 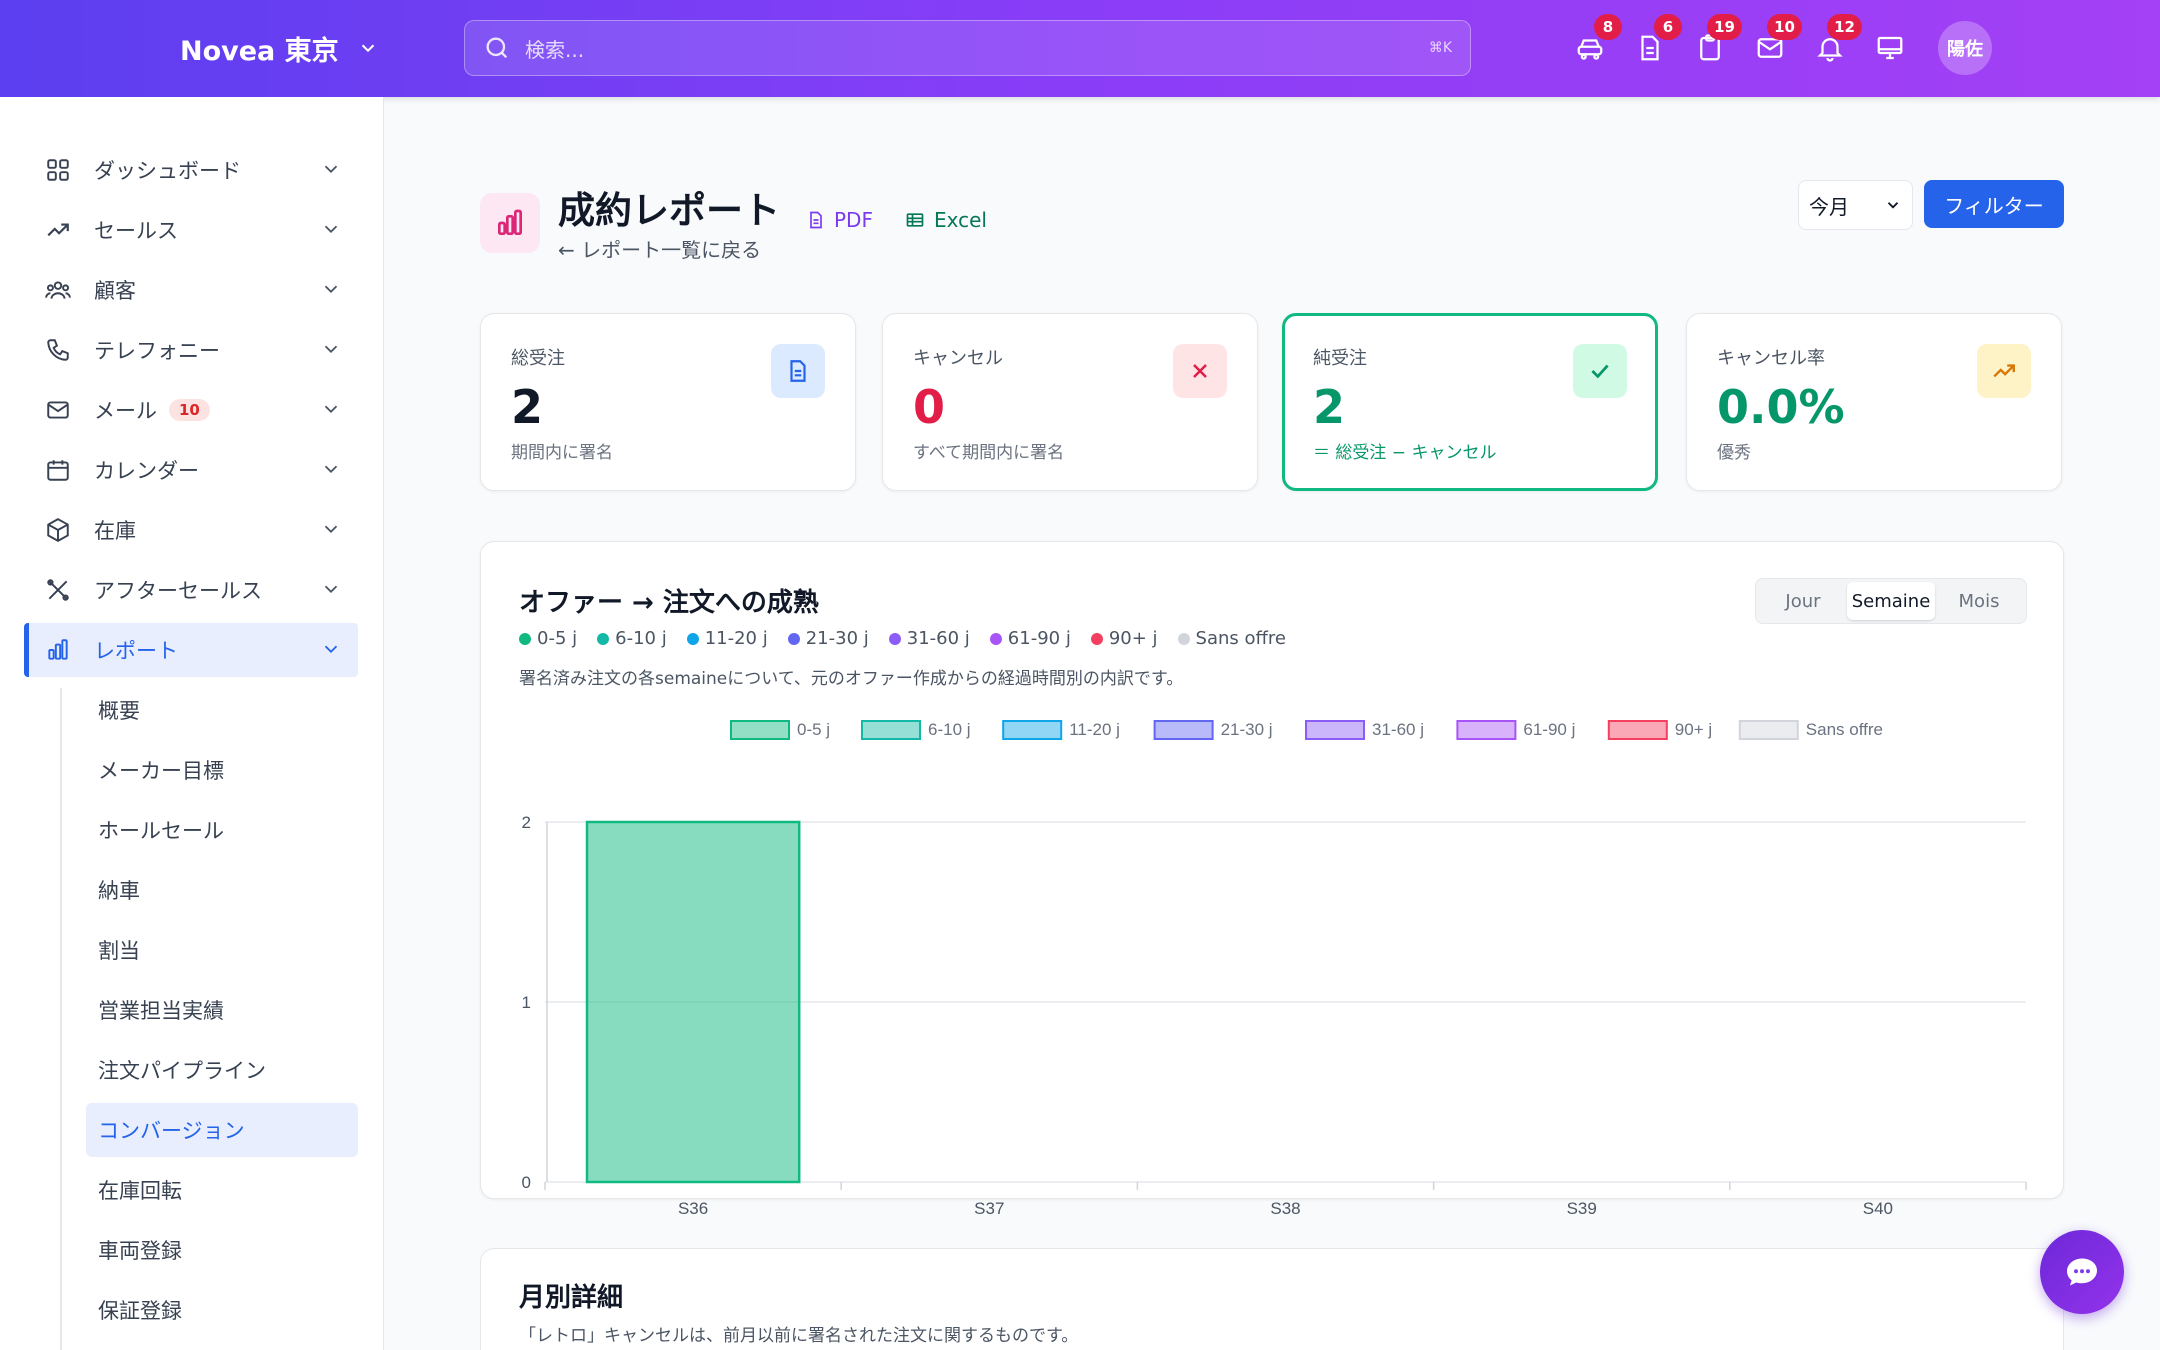 What do you see at coordinates (1878, 1208) in the screenshot?
I see `x-tick-label: S40` at bounding box center [1878, 1208].